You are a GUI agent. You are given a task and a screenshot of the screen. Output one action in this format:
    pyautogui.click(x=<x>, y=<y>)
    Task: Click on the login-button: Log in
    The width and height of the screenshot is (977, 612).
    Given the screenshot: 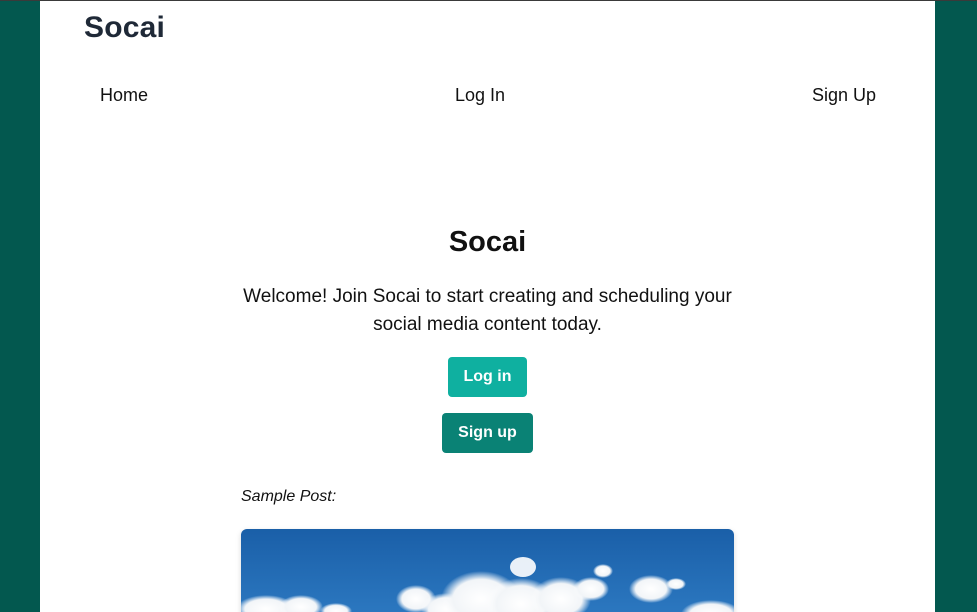 What is the action you would take?
    pyautogui.click(x=487, y=377)
    